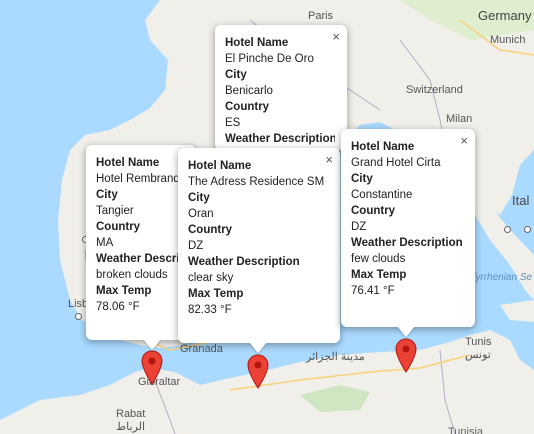  Describe the element at coordinates (478, 342) in the screenshot. I see `map-label-tunis: Tunis` at that location.